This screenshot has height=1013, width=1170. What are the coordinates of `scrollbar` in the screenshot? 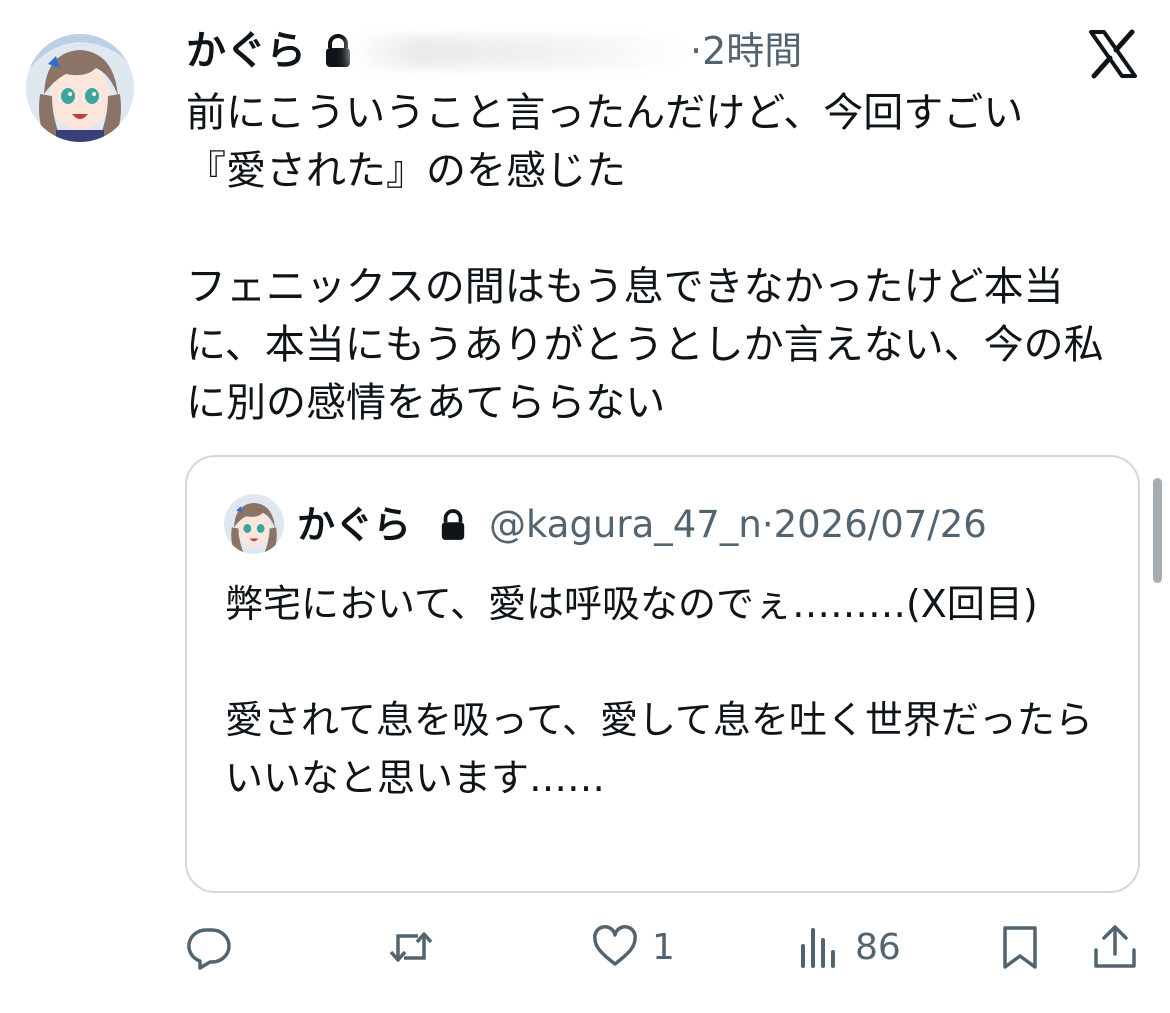 It's located at (1157, 530).